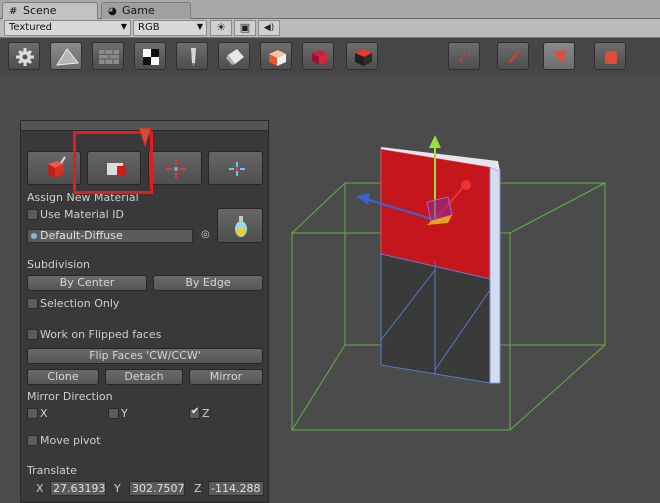 Image resolution: width=660 pixels, height=503 pixels. What do you see at coordinates (113, 413) in the screenshot?
I see `mirror-y-checkbox` at bounding box center [113, 413].